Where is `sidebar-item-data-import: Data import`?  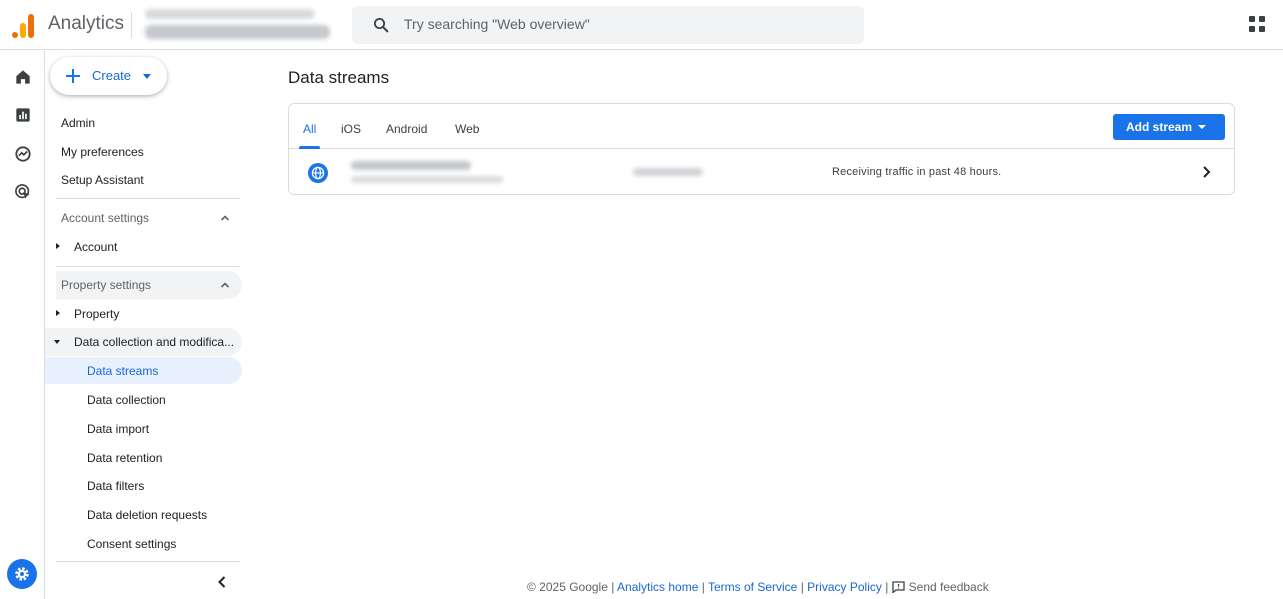 sidebar-item-data-import: Data import is located at coordinates (143, 428).